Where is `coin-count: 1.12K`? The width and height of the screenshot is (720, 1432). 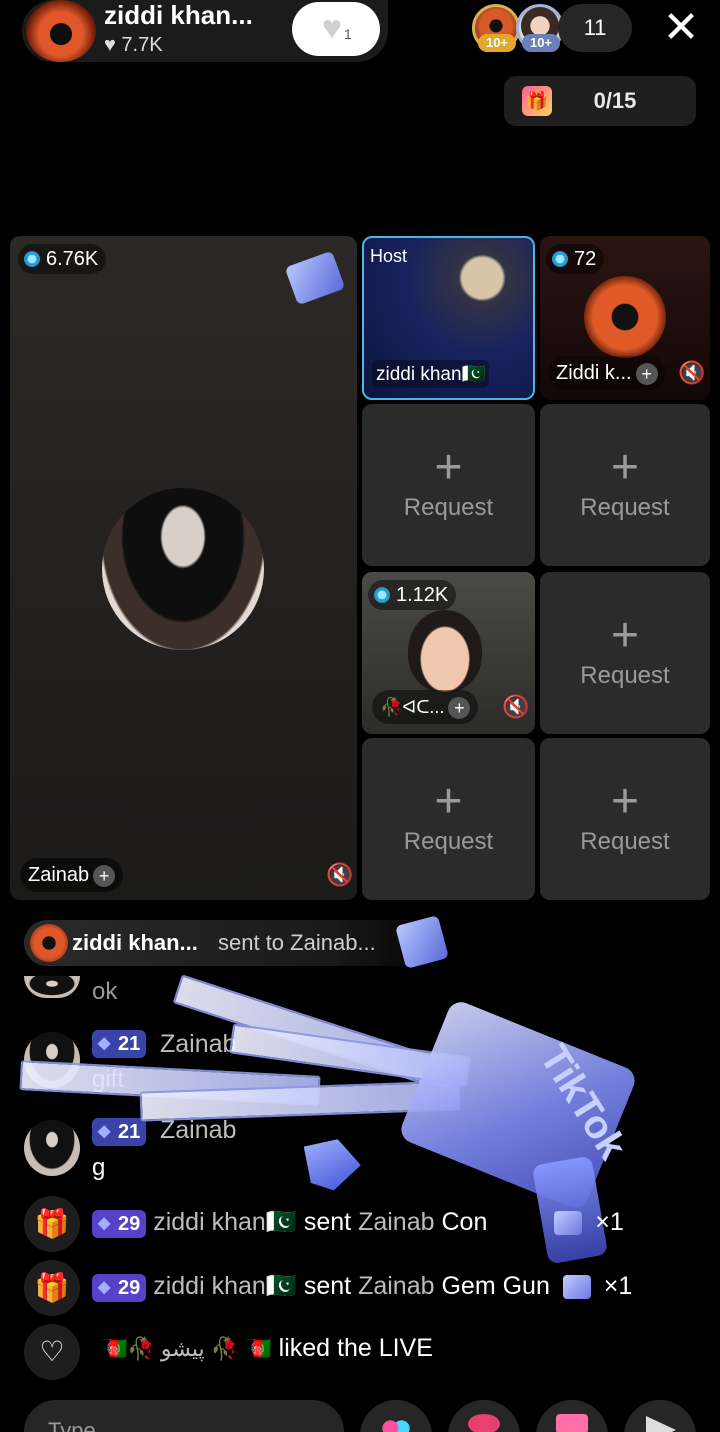
coin-count: 1.12K is located at coordinates (412, 595).